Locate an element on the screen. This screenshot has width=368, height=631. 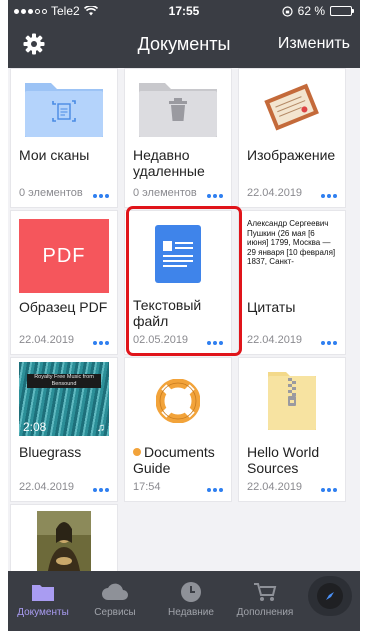
image-thumbnail is located at coordinates (292, 108).